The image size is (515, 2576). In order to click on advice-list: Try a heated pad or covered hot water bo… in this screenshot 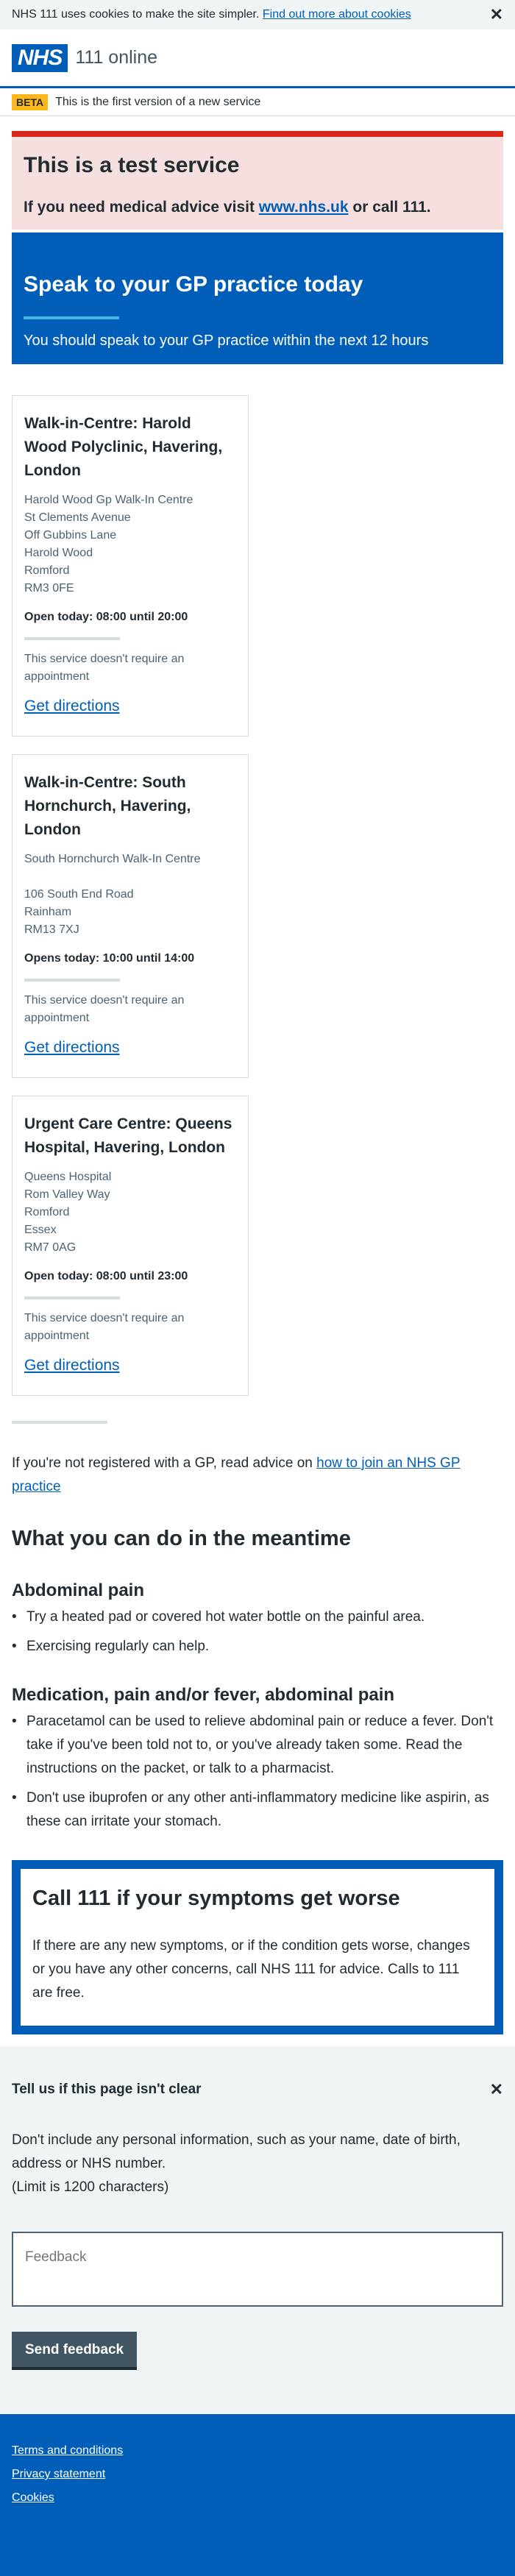, I will do `click(257, 1631)`.